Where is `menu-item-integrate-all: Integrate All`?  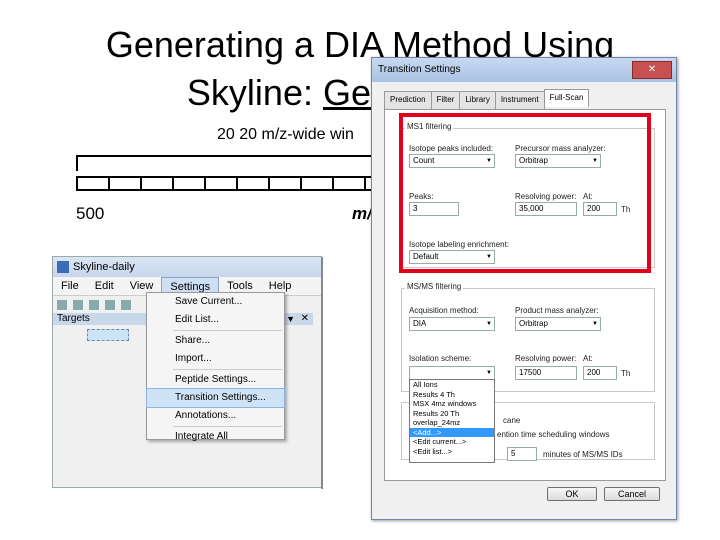 menu-item-integrate-all: Integrate All is located at coordinates (215, 437).